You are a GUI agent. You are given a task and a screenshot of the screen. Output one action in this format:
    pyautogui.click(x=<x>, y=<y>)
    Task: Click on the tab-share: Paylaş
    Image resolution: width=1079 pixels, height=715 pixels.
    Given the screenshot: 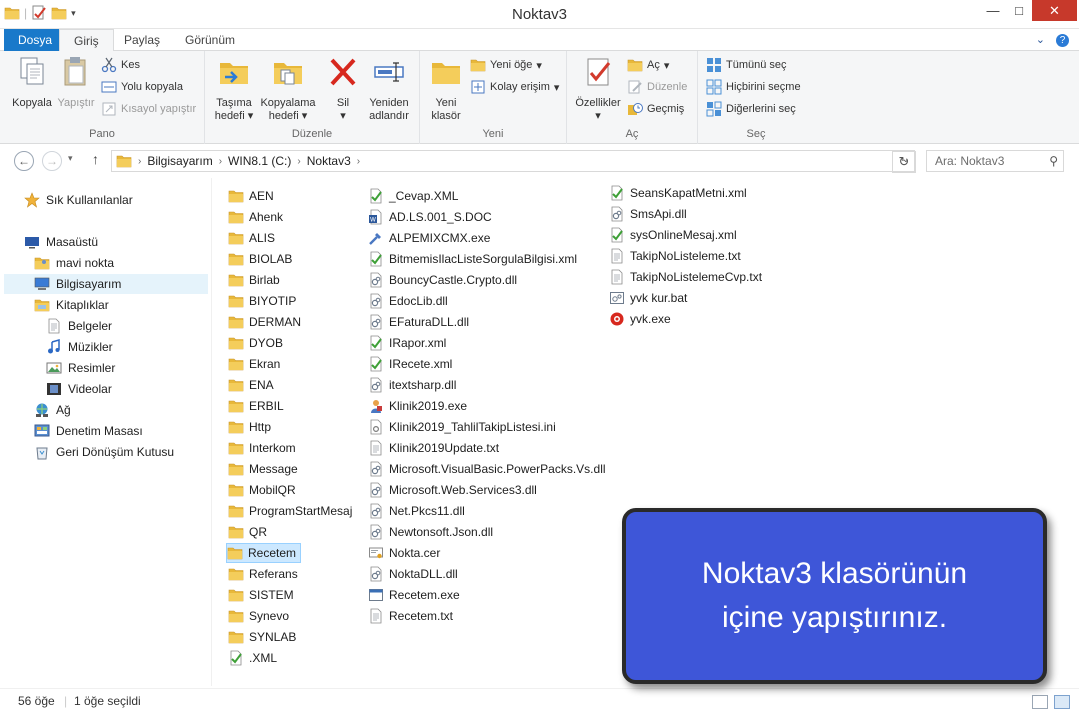 What is the action you would take?
    pyautogui.click(x=142, y=40)
    